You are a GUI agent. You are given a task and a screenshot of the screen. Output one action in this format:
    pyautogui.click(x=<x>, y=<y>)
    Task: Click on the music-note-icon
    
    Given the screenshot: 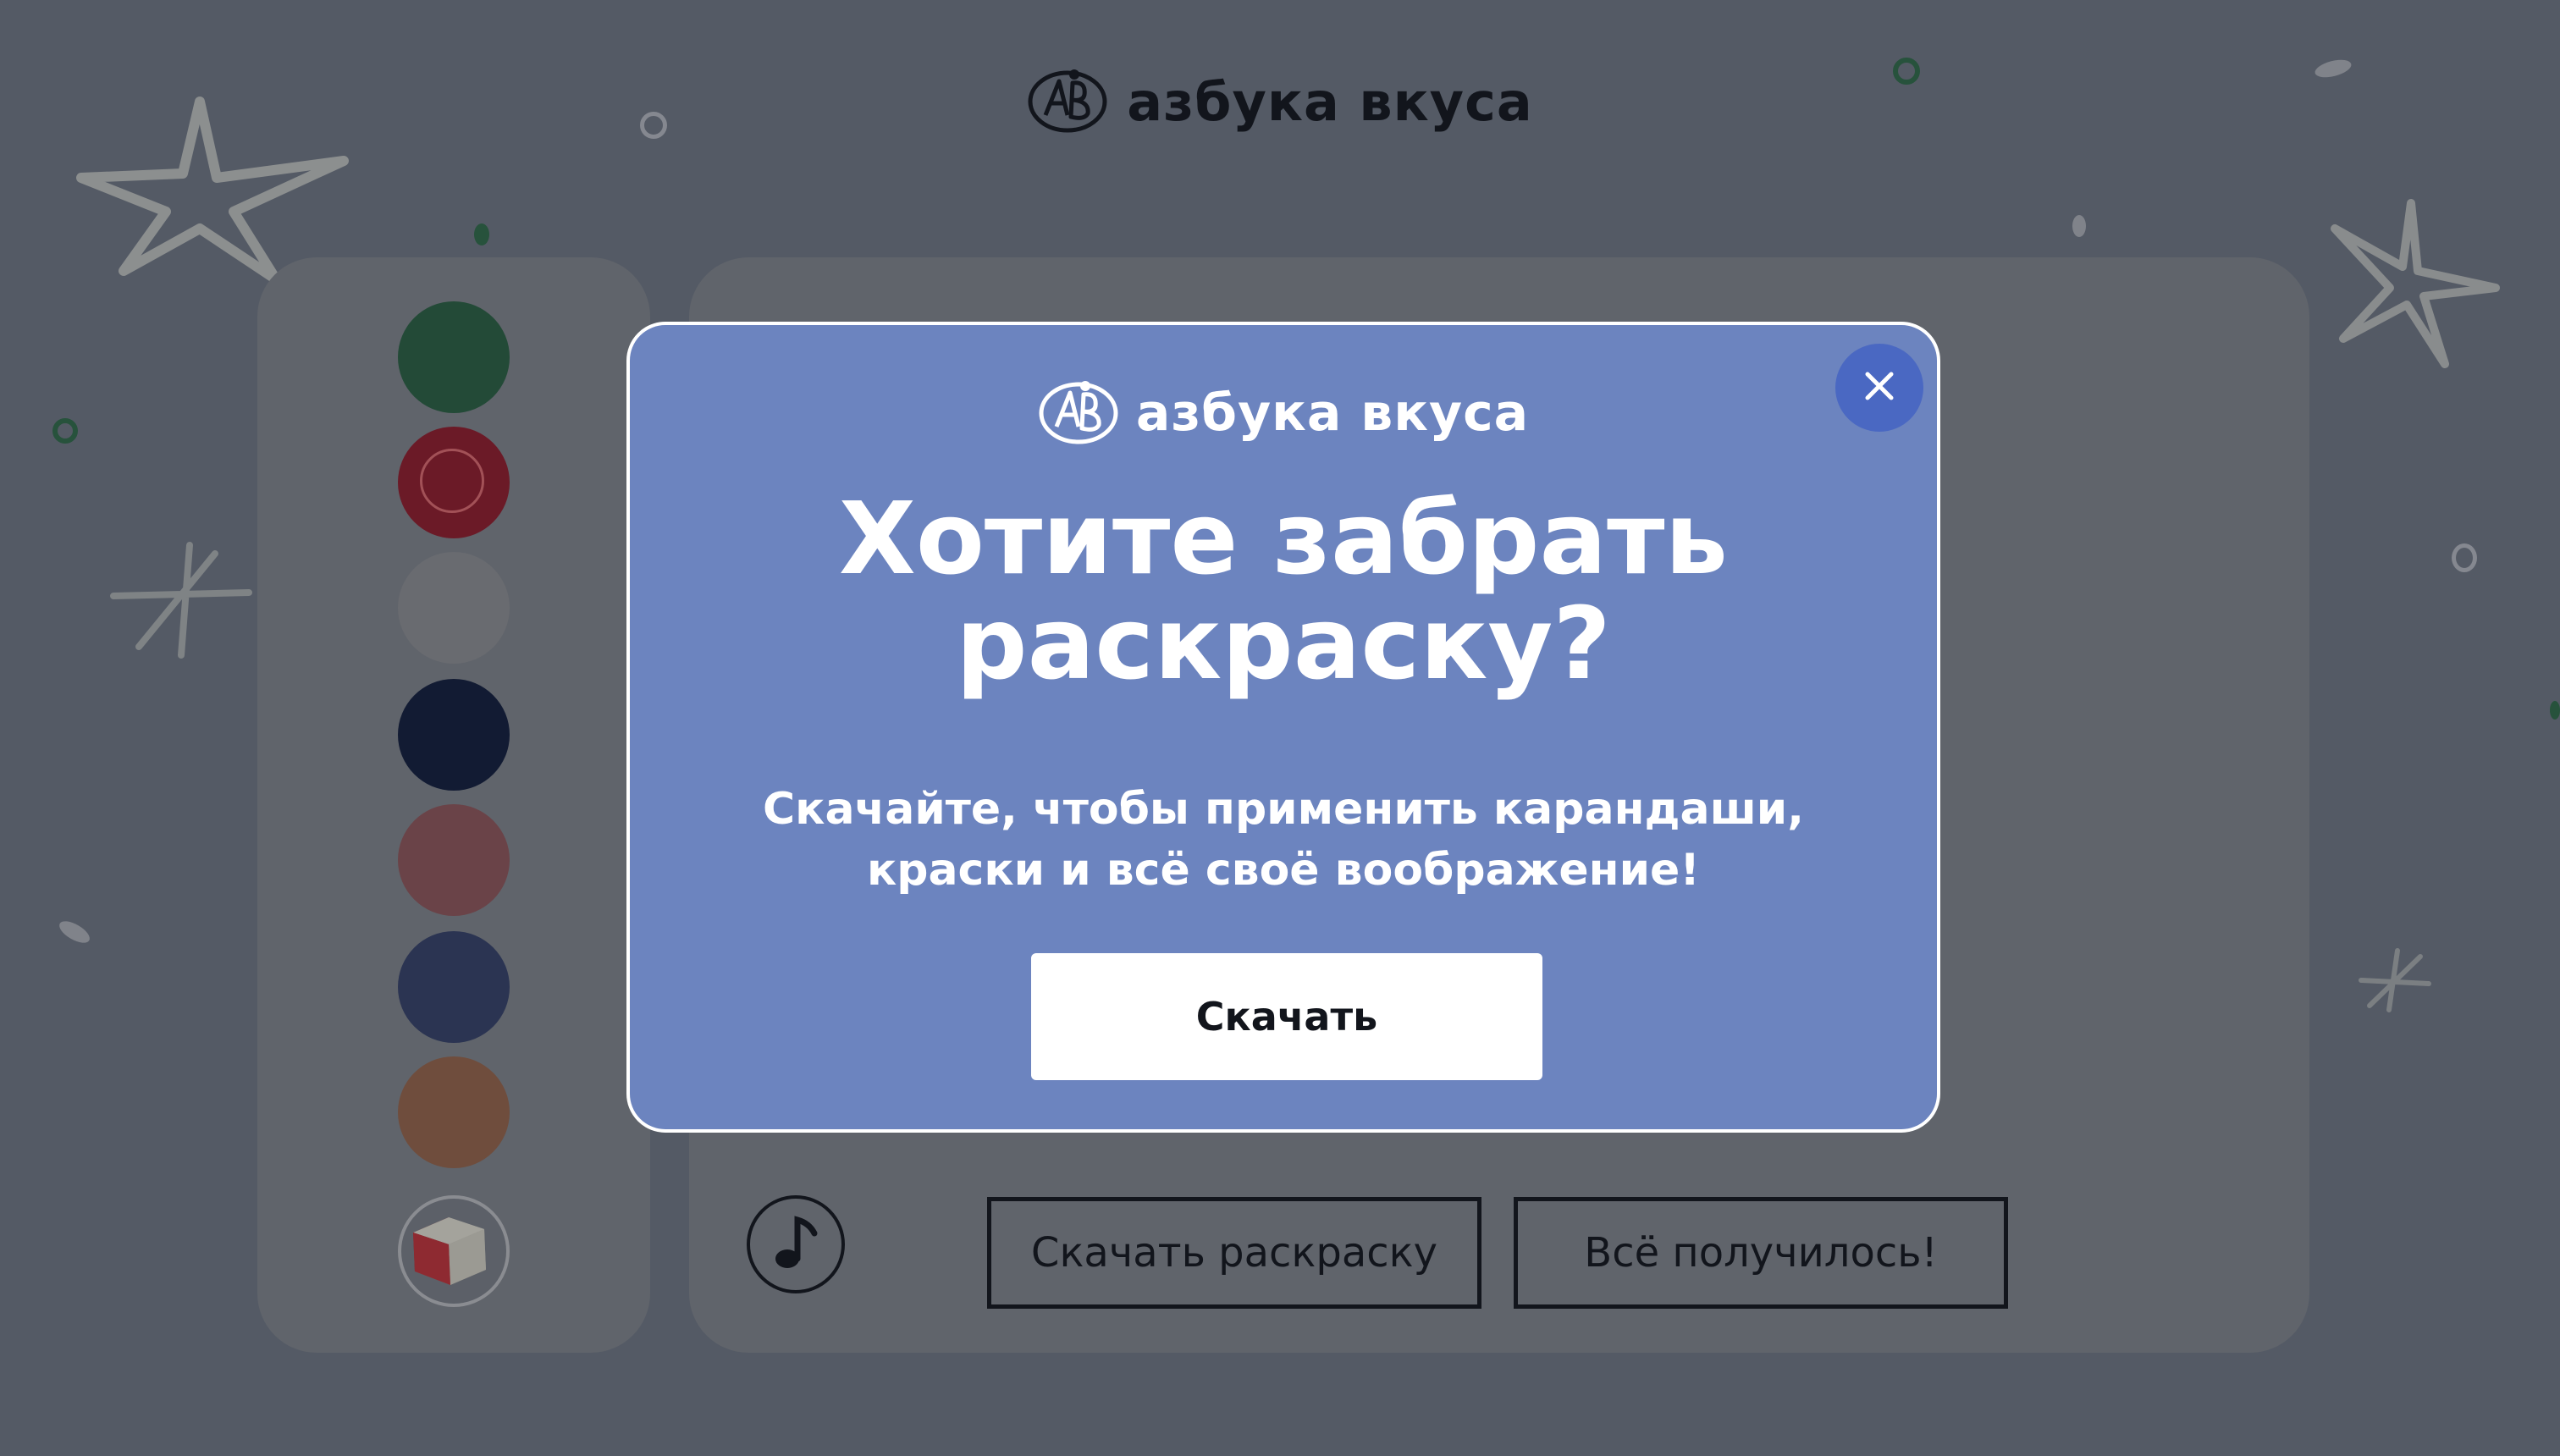 What is the action you would take?
    pyautogui.click(x=795, y=1244)
    